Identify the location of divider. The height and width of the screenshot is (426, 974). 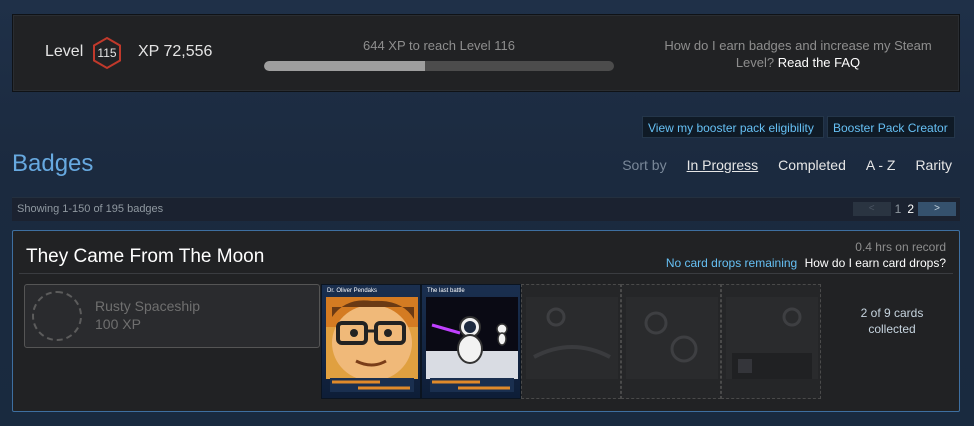
(486, 273).